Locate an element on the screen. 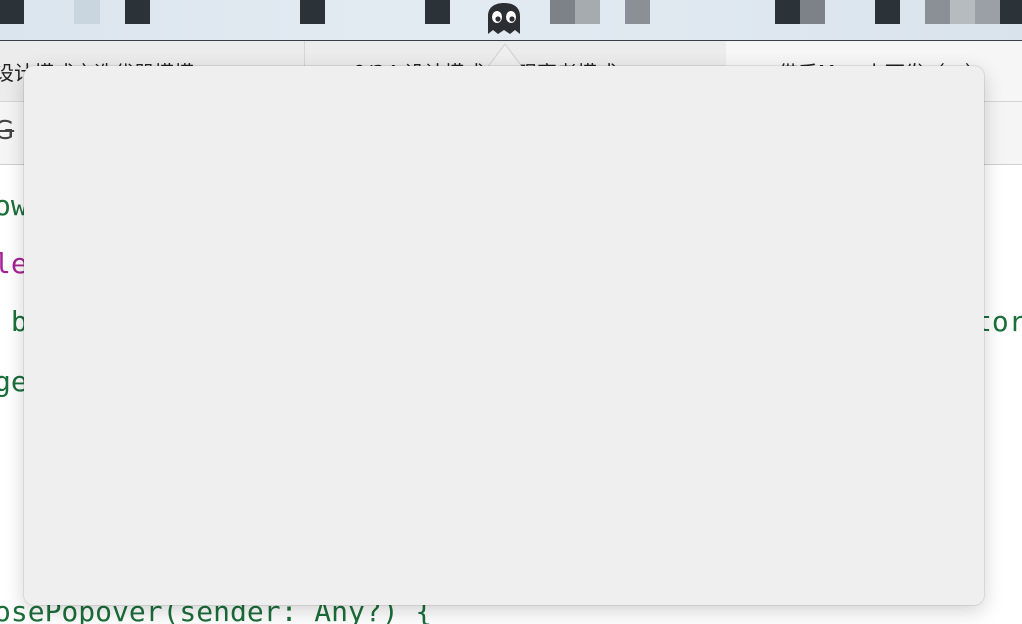 This screenshot has height=624, width=1022. menu-bar is located at coordinates (511, 20).